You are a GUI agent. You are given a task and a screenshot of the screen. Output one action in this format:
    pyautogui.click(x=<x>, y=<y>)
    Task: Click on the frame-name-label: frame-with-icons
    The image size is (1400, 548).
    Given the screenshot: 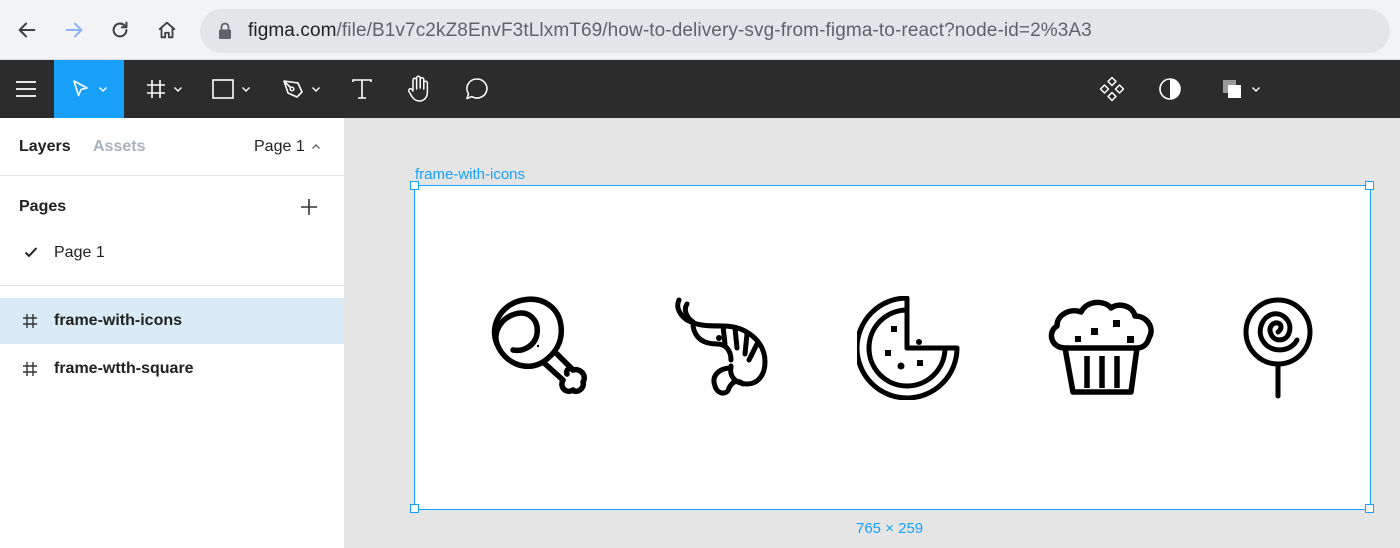 What is the action you would take?
    pyautogui.click(x=470, y=174)
    